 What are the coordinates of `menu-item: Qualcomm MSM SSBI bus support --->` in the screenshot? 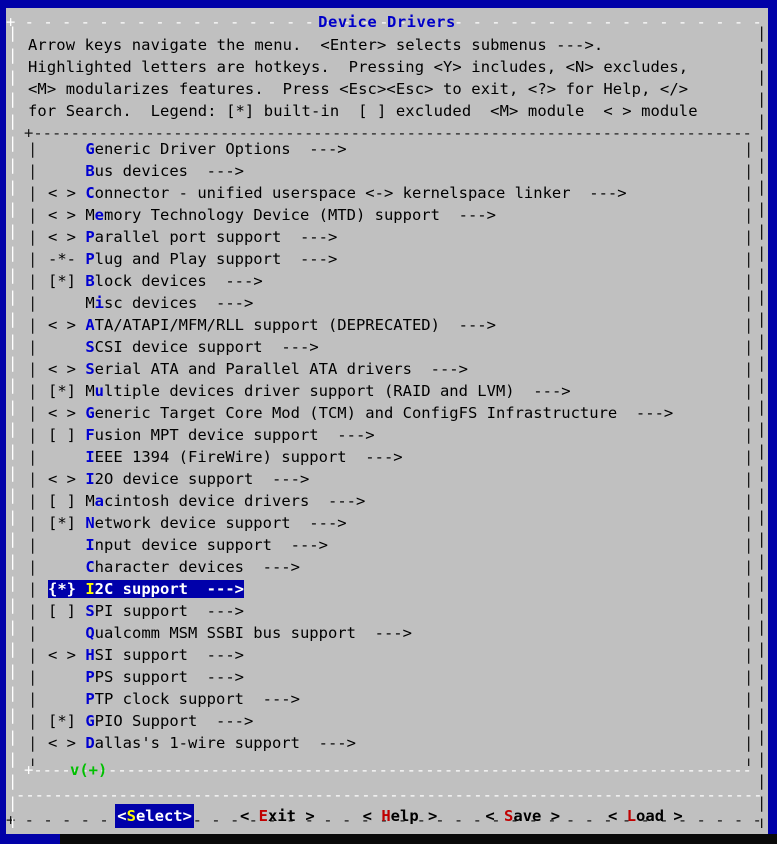 It's located at (398, 633).